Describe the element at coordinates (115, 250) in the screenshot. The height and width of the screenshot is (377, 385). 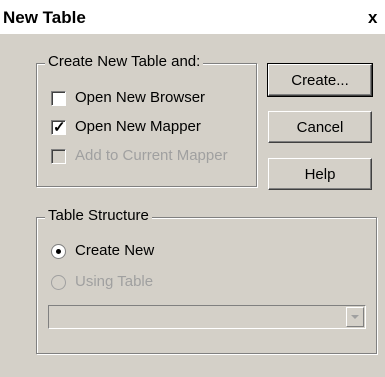
I see `create-new-label: Create New` at that location.